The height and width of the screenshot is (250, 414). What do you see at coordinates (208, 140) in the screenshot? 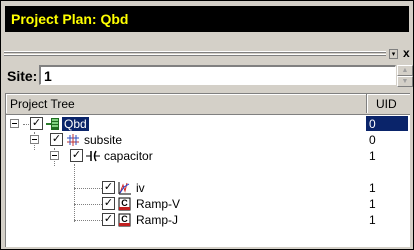
I see `tree-row-subsite: ✓ subsite 0` at bounding box center [208, 140].